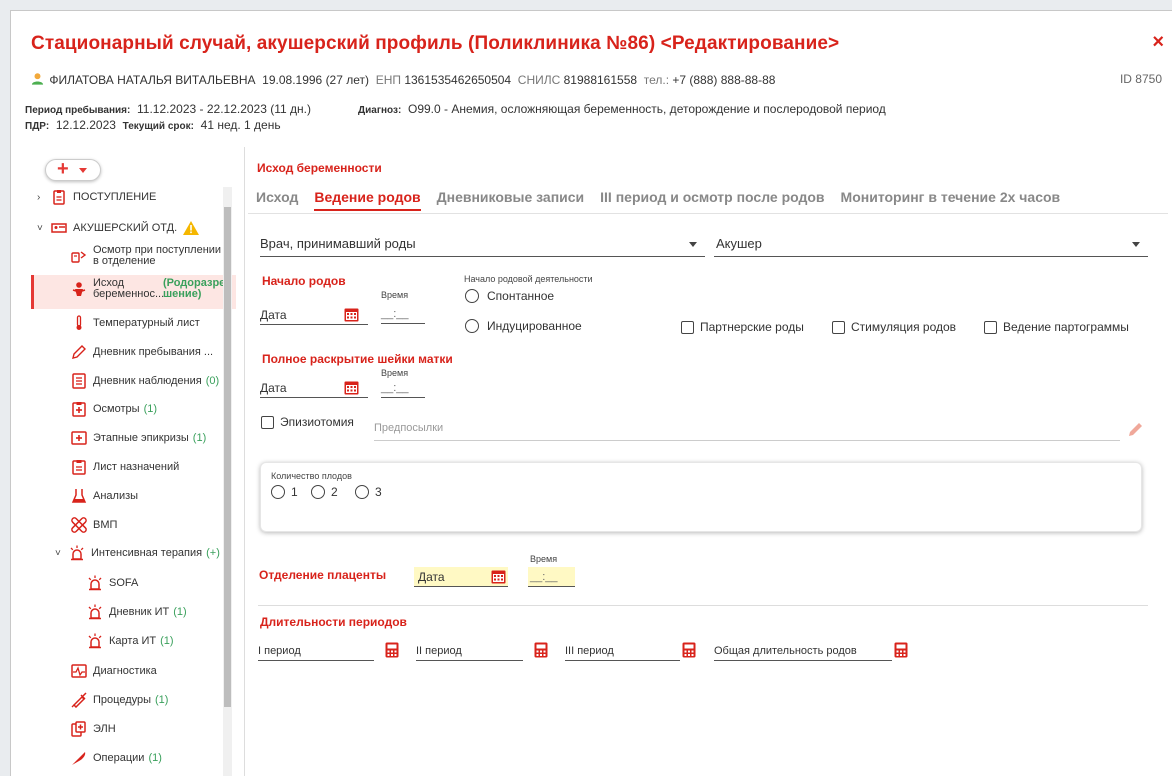 The width and height of the screenshot is (1172, 776). What do you see at coordinates (114, 671) in the screenshot?
I see `sidebar-item-diagnostics: Диагностика` at bounding box center [114, 671].